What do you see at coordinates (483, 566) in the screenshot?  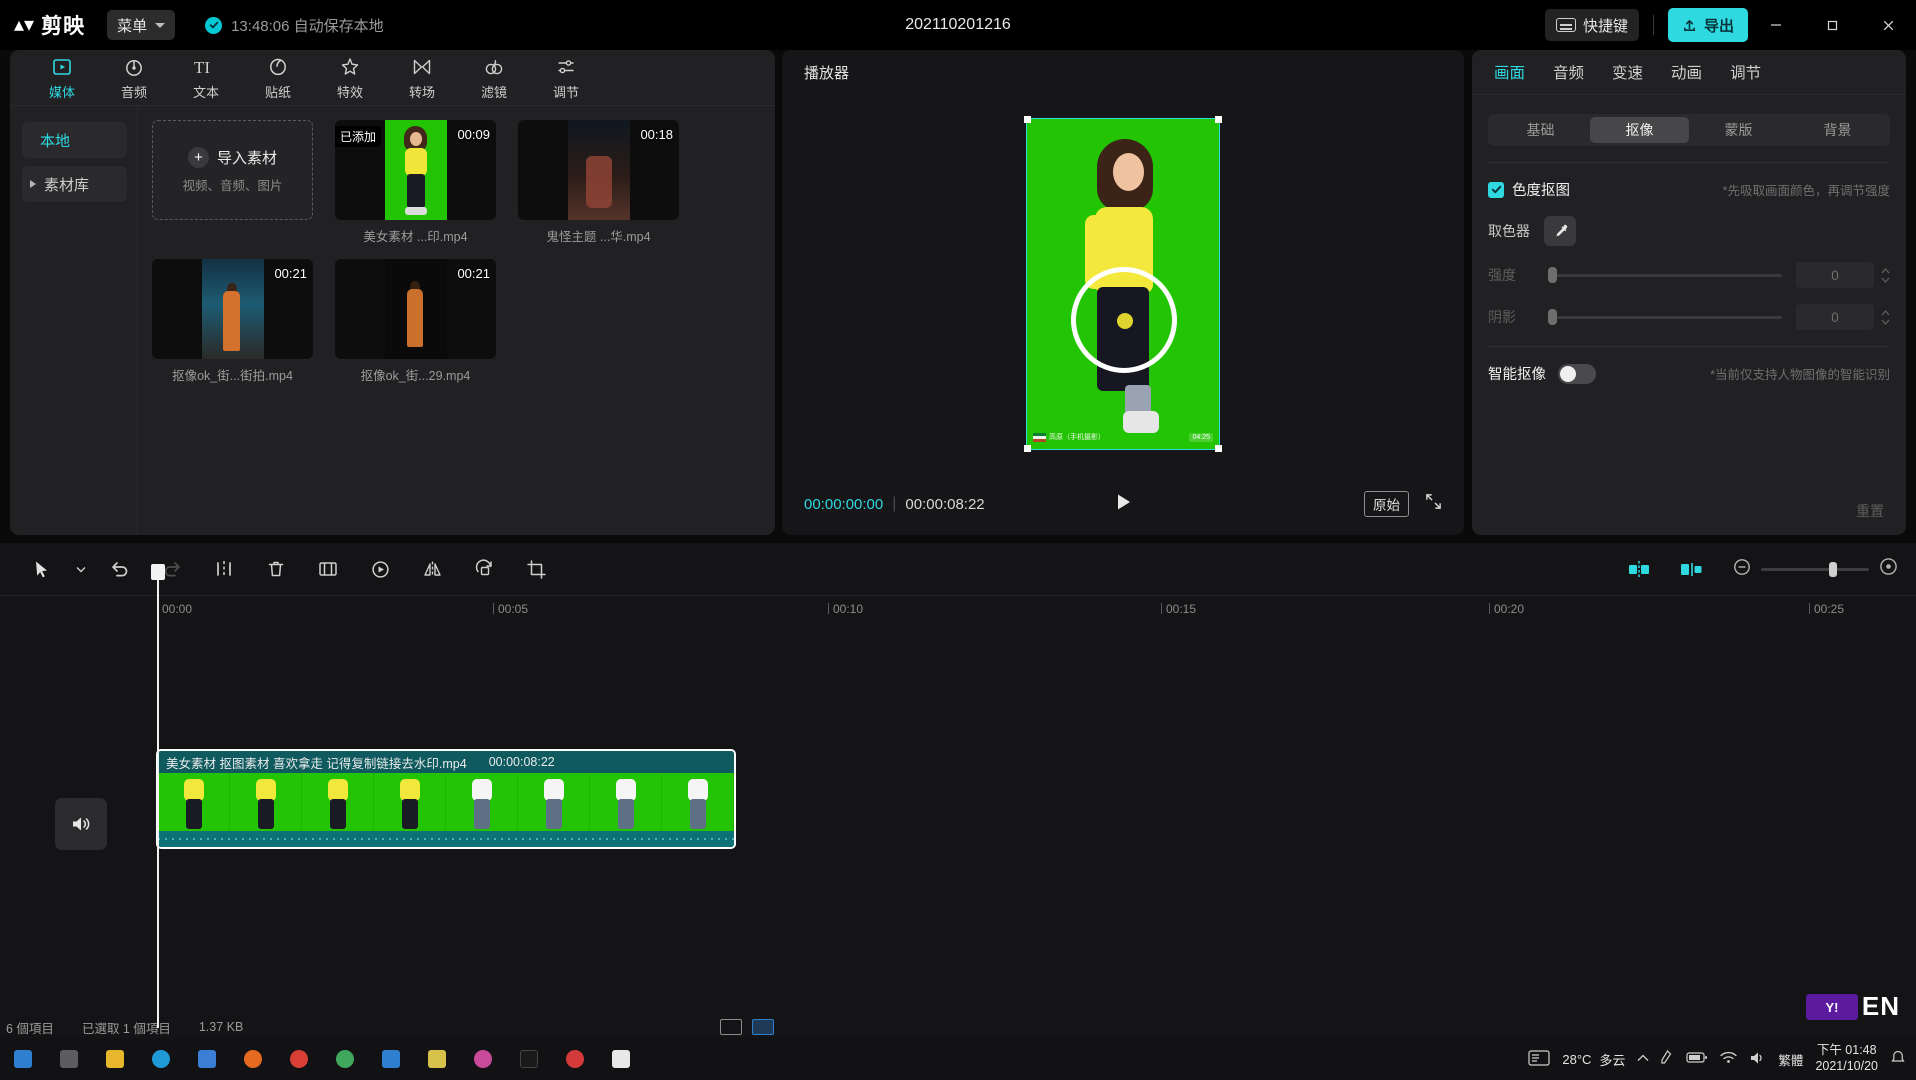 I see `rotate-icon` at bounding box center [483, 566].